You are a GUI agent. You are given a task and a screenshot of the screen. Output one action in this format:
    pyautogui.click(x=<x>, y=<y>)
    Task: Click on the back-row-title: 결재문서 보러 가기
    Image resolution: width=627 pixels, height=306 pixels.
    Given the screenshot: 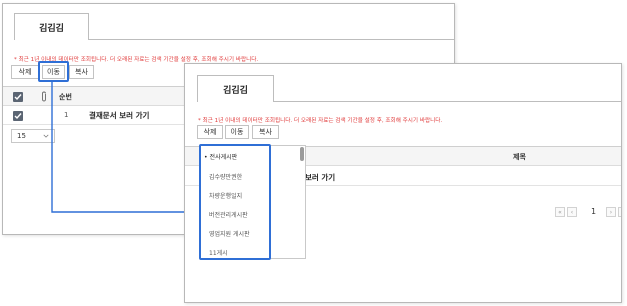 What is the action you would take?
    pyautogui.click(x=119, y=115)
    